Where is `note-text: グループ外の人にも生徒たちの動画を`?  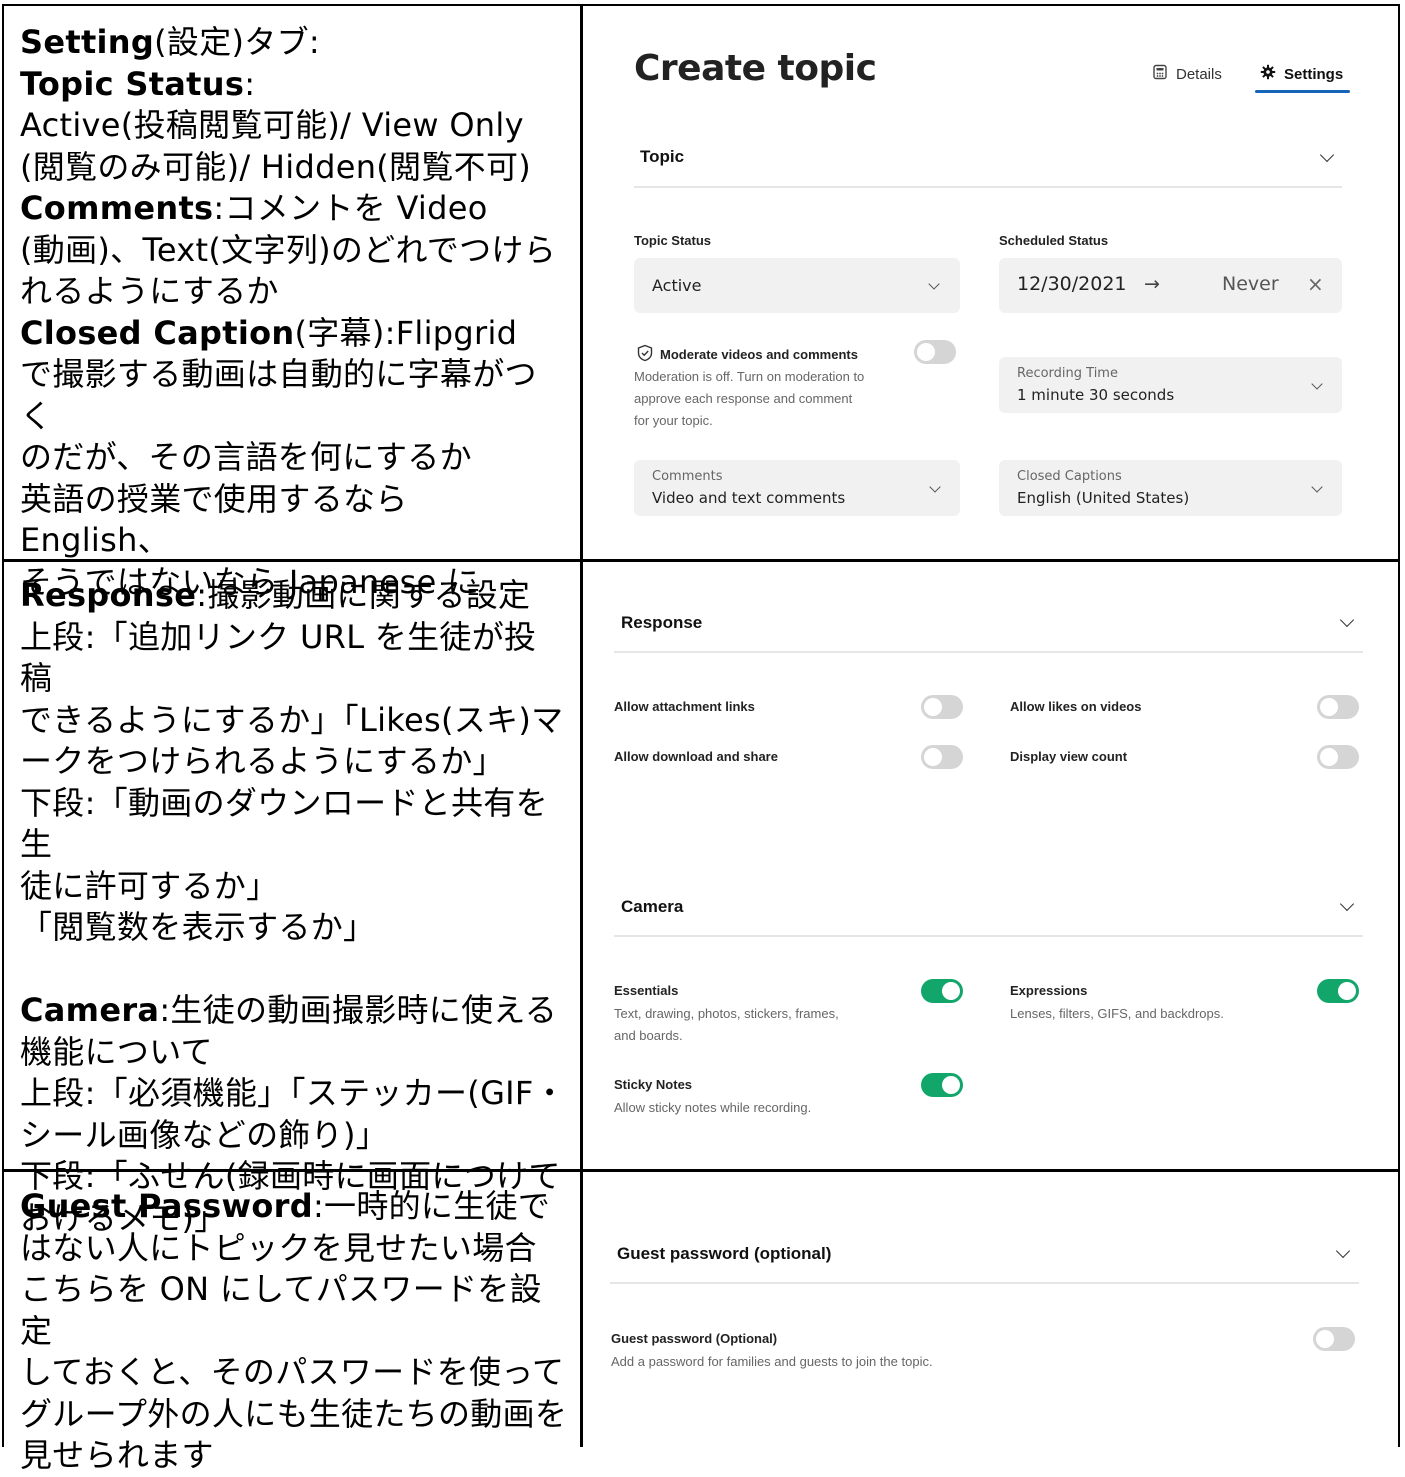
note-text: グループ外の人にも生徒たちの動画を is located at coordinates (294, 1413).